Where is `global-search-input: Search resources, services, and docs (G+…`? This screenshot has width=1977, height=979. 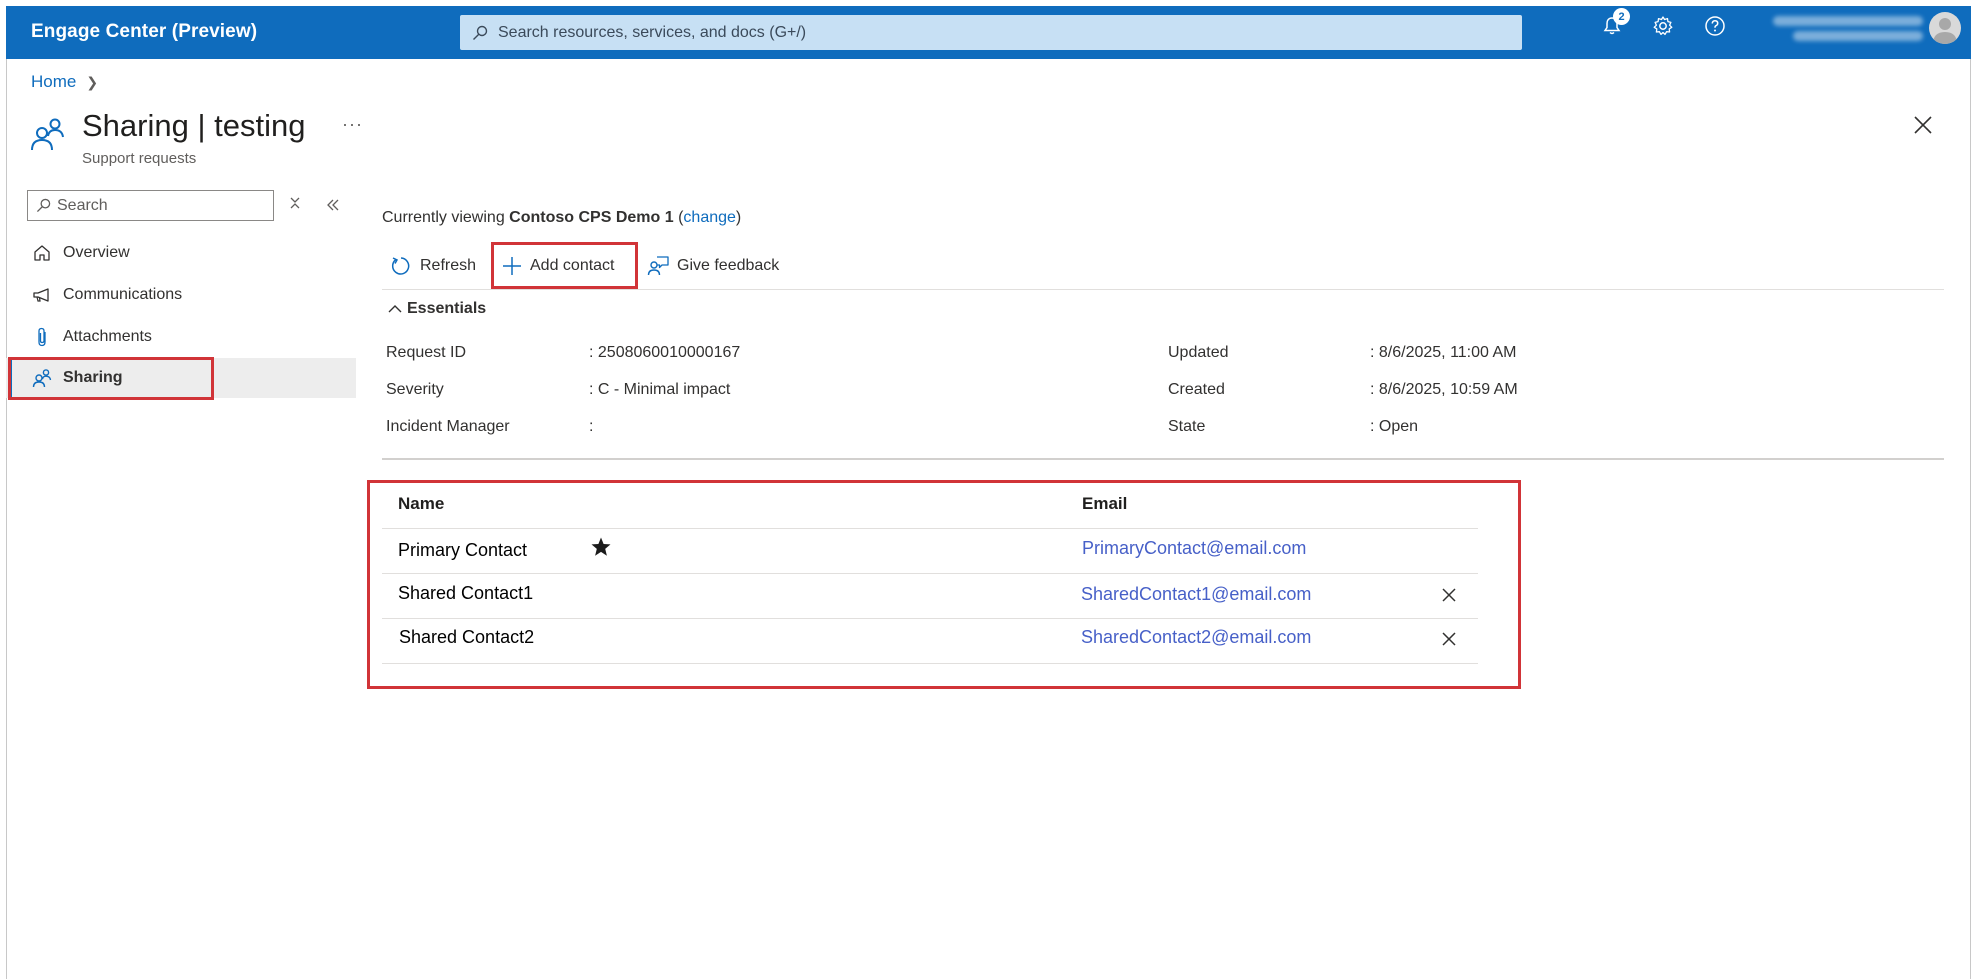
global-search-input: Search resources, services, and docs (G+… is located at coordinates (991, 32).